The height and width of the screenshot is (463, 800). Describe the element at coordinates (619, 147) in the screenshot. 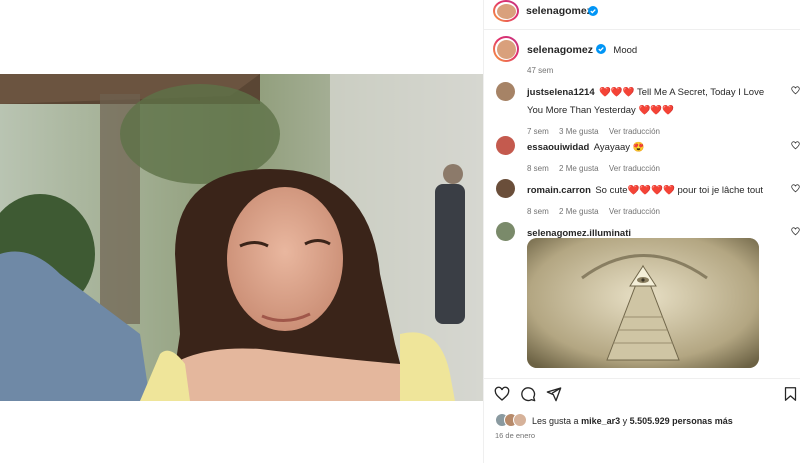

I see `comment-text: Ayayaay 😍` at that location.